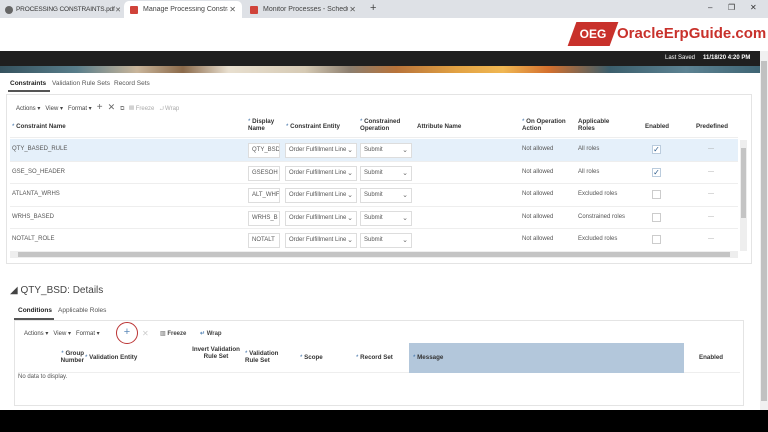 This screenshot has height=432, width=768. I want to click on details-title: ◢ QTY_BSD: Details, so click(57, 290).